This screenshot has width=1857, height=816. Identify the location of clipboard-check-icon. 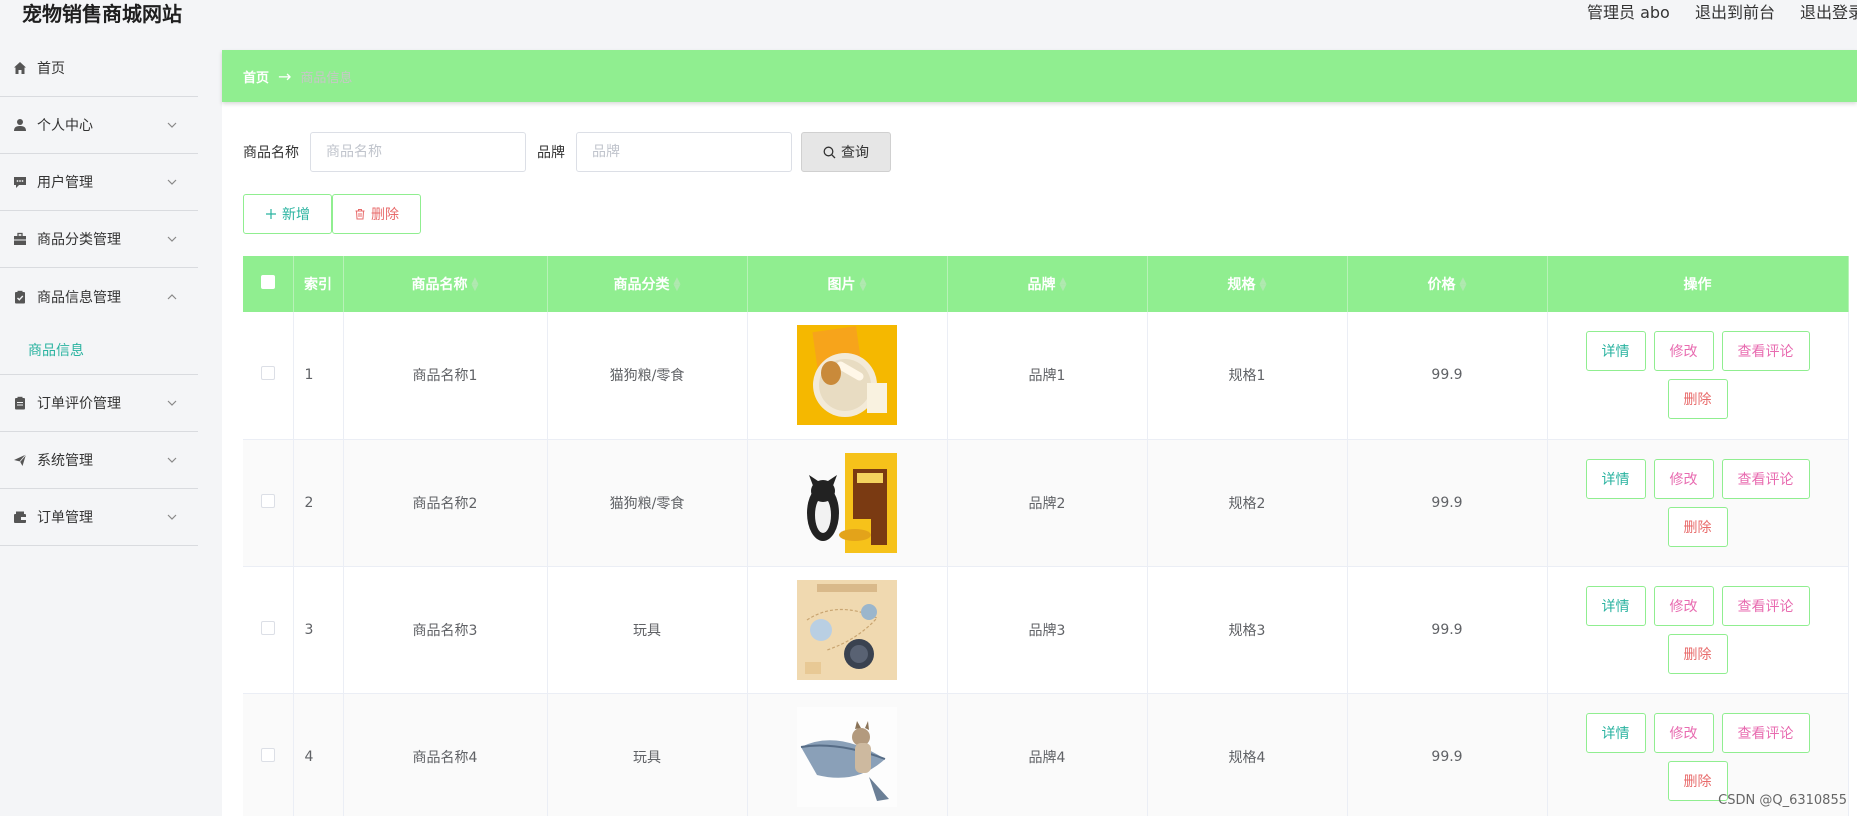
(20, 297).